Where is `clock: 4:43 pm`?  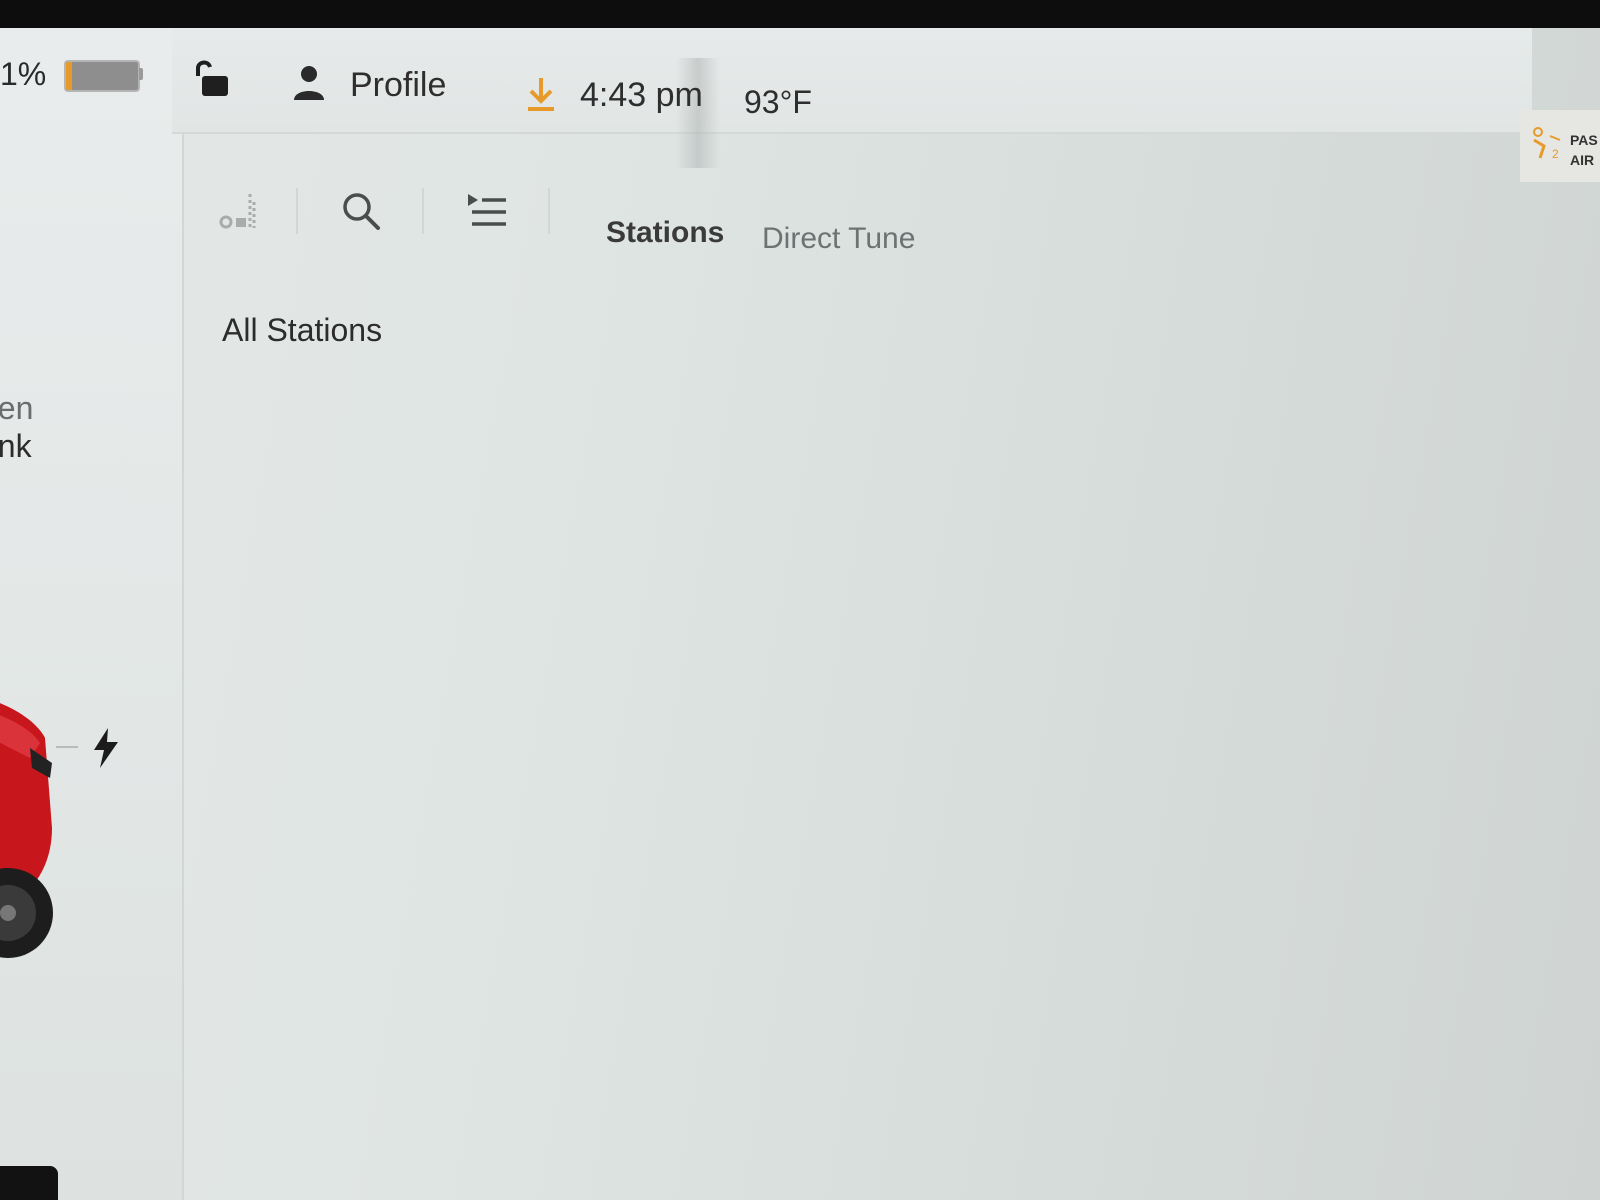 clock: 4:43 pm is located at coordinates (641, 95).